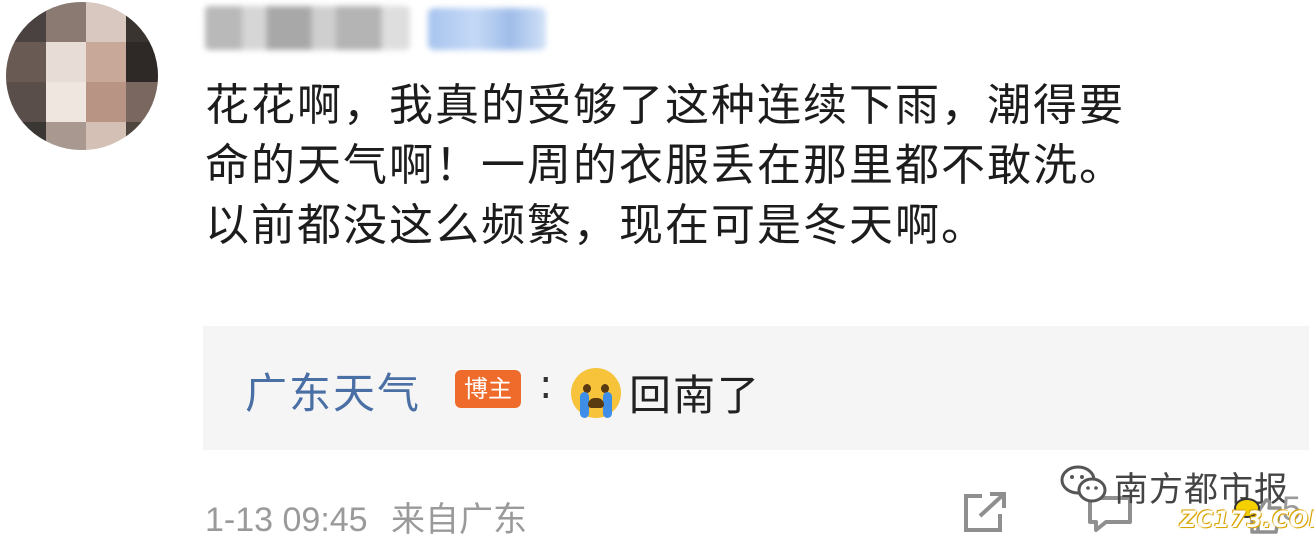  Describe the element at coordinates (596, 403) in the screenshot. I see `emoji-mouth` at that location.